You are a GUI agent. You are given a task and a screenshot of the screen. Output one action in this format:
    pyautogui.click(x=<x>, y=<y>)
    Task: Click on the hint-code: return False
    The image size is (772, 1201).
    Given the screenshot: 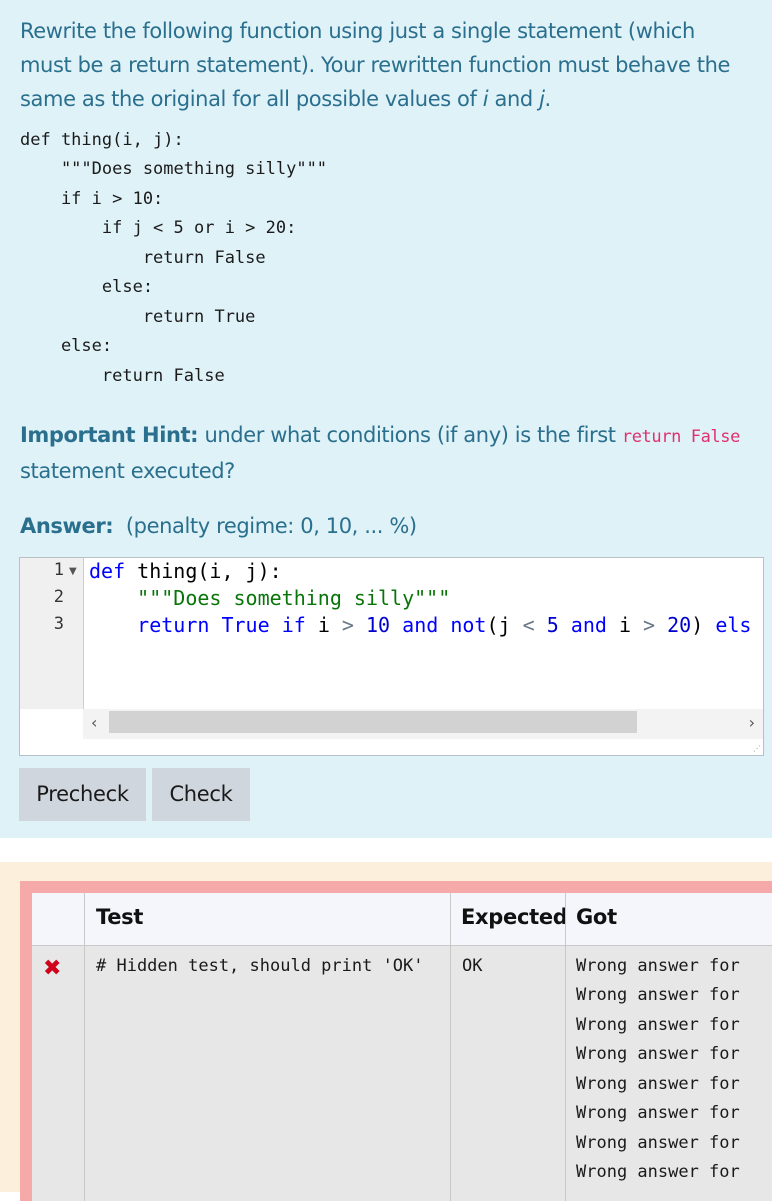 What is the action you would take?
    pyautogui.click(x=680, y=437)
    